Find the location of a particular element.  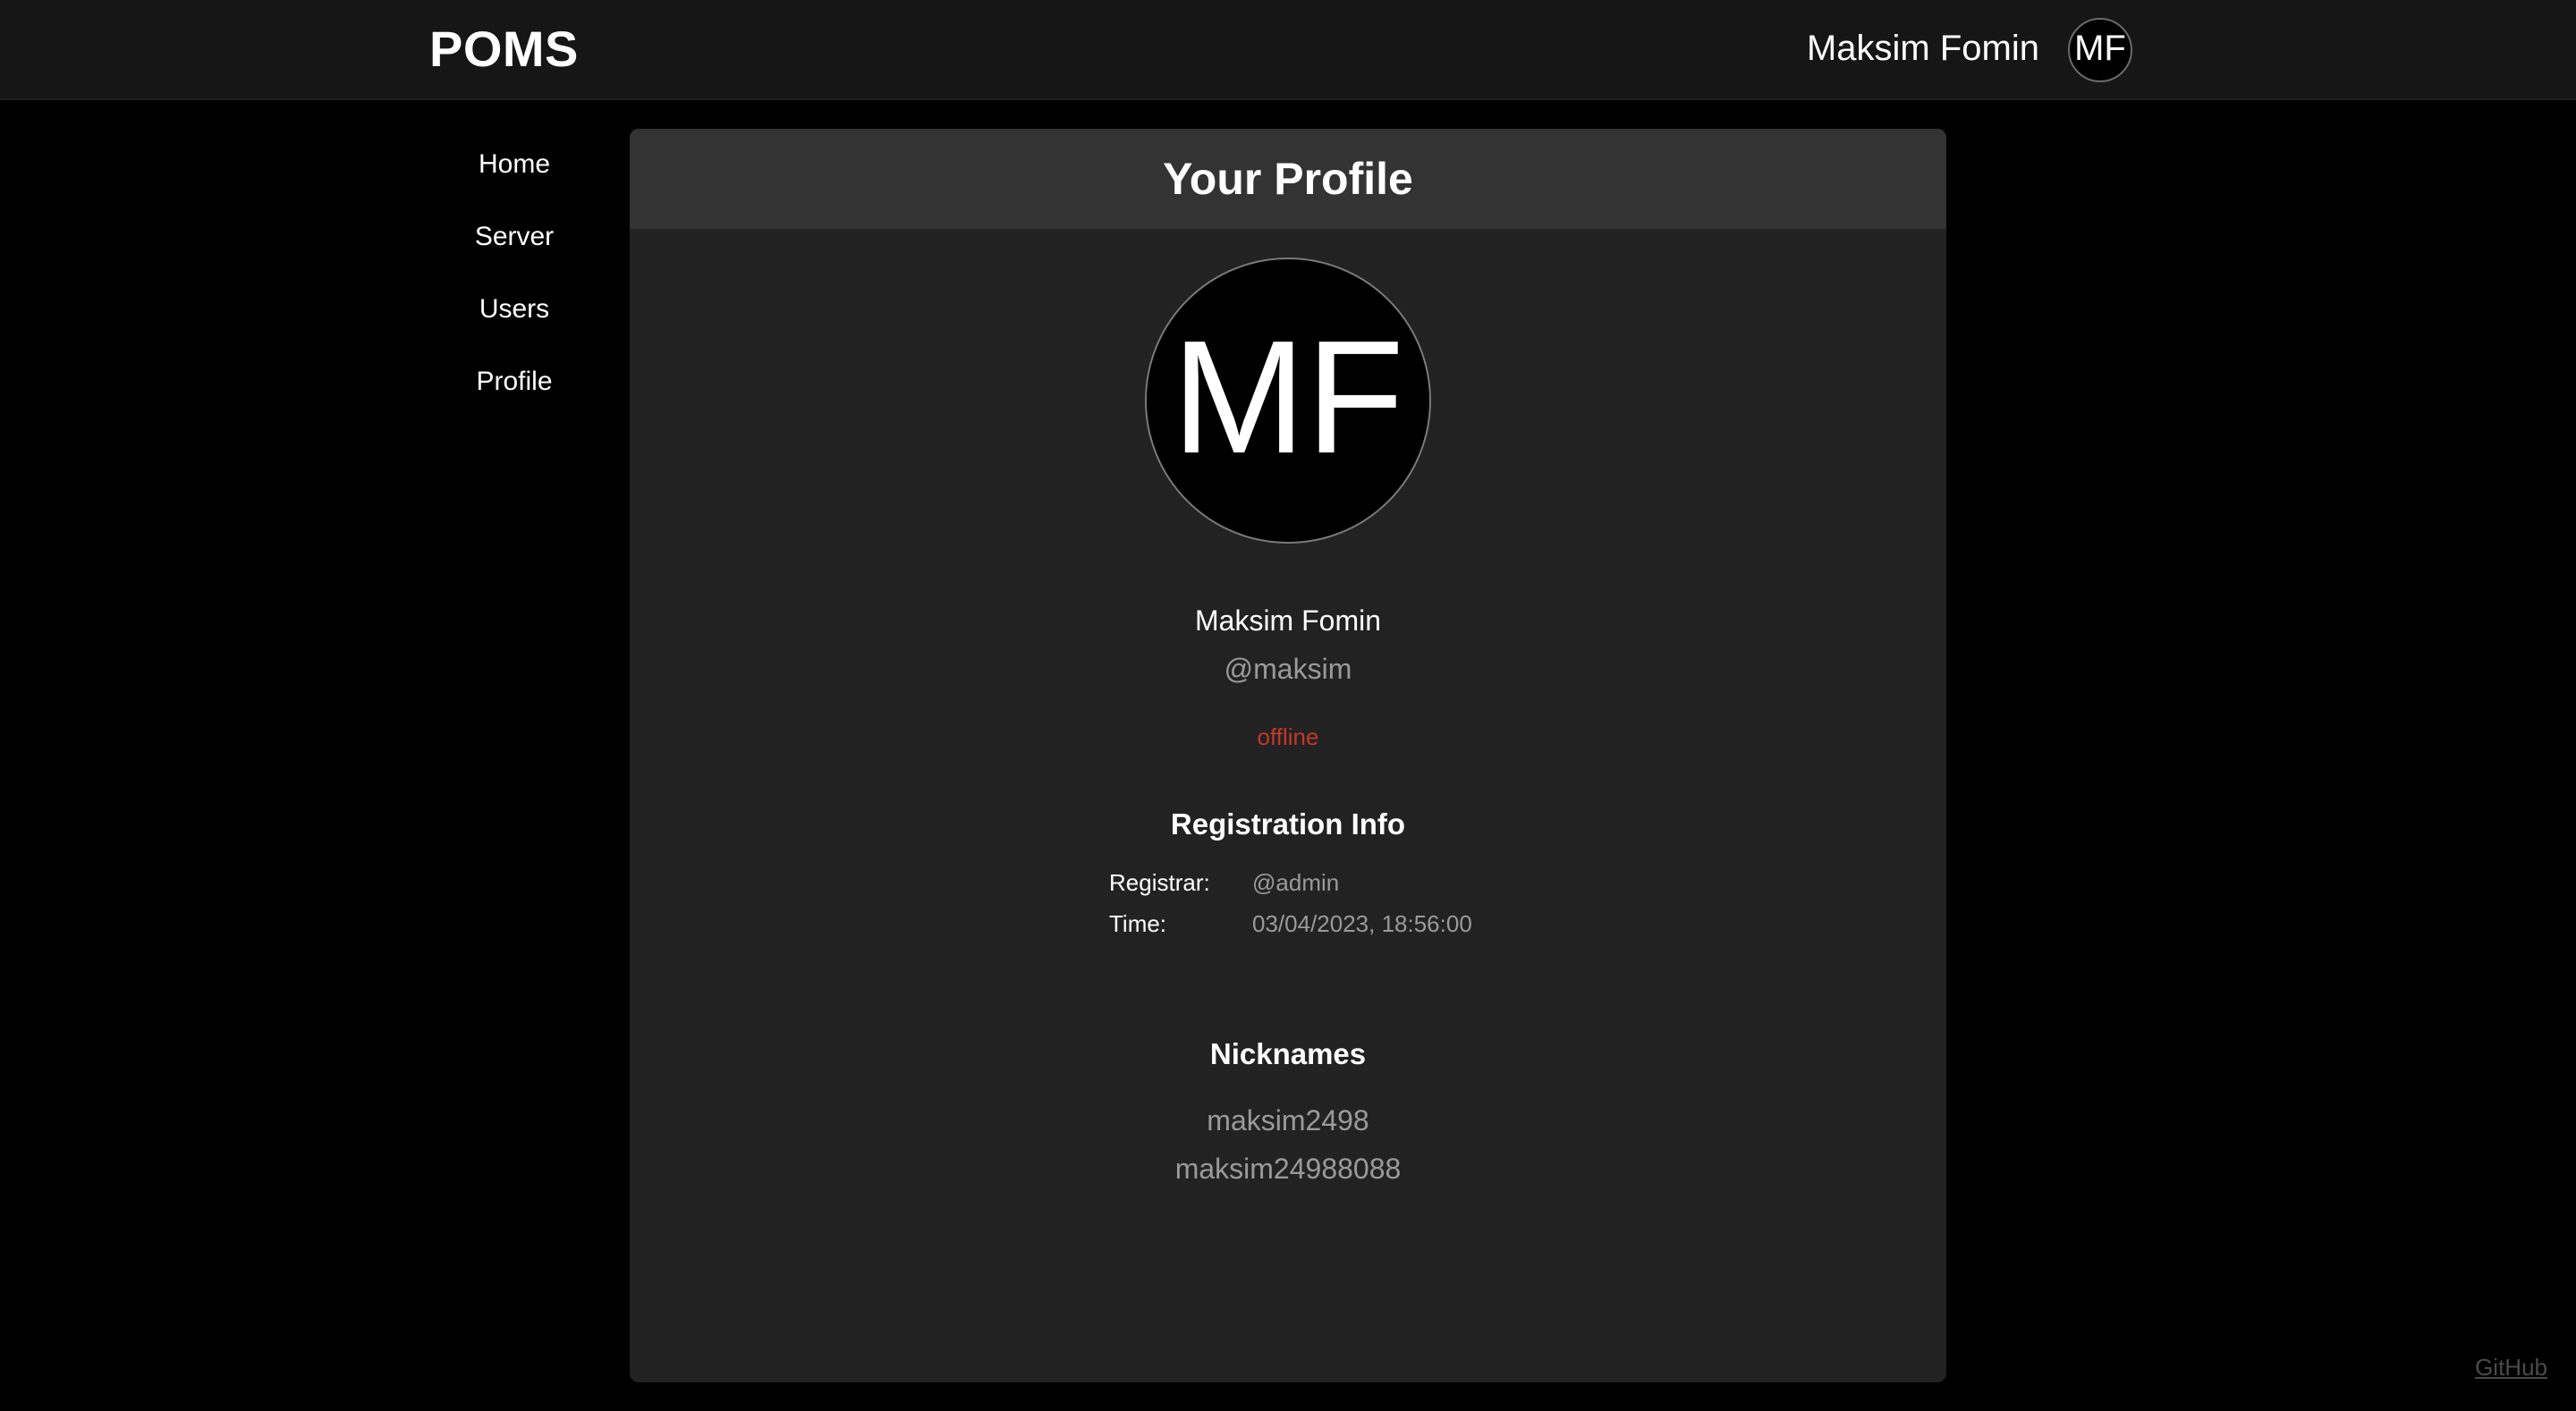

registrar-row: Registrar: @admin is located at coordinates (1224, 883).